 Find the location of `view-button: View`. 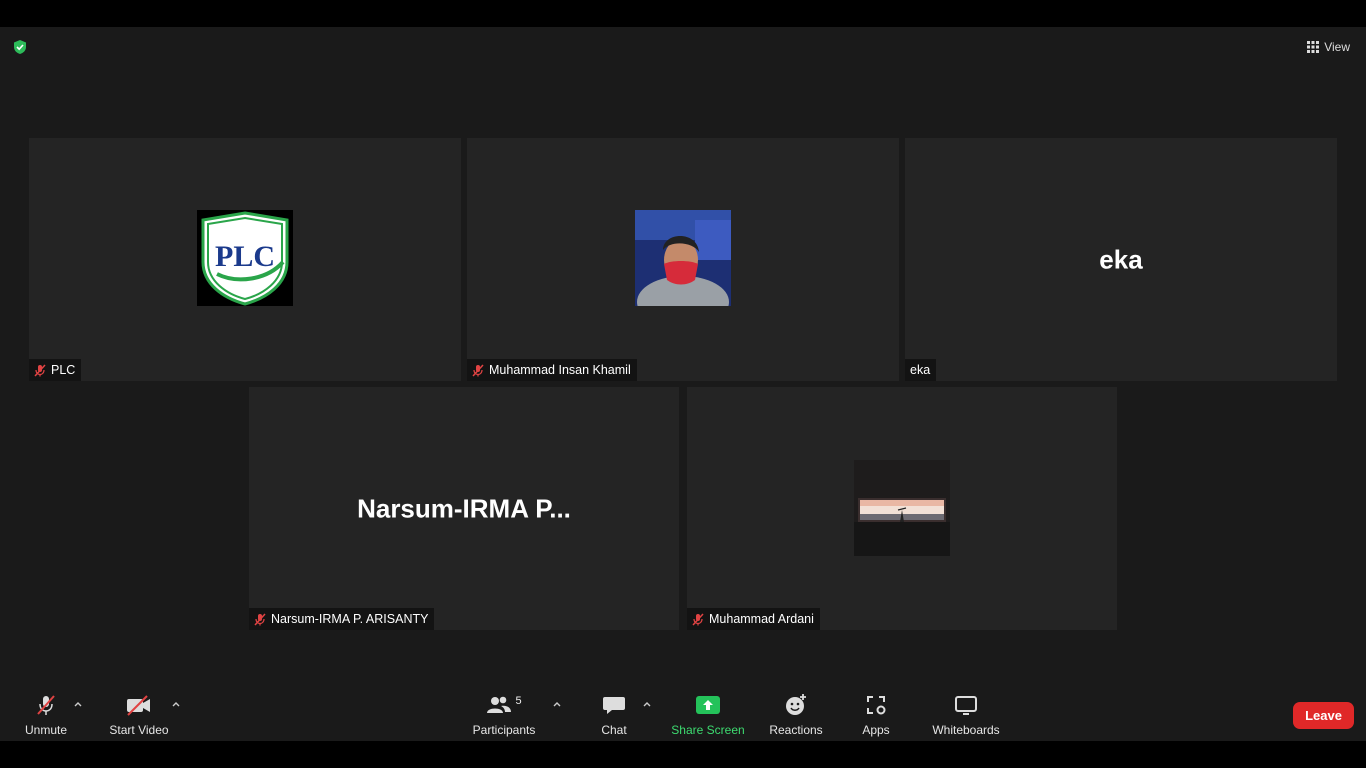

view-button: View is located at coordinates (1328, 47).